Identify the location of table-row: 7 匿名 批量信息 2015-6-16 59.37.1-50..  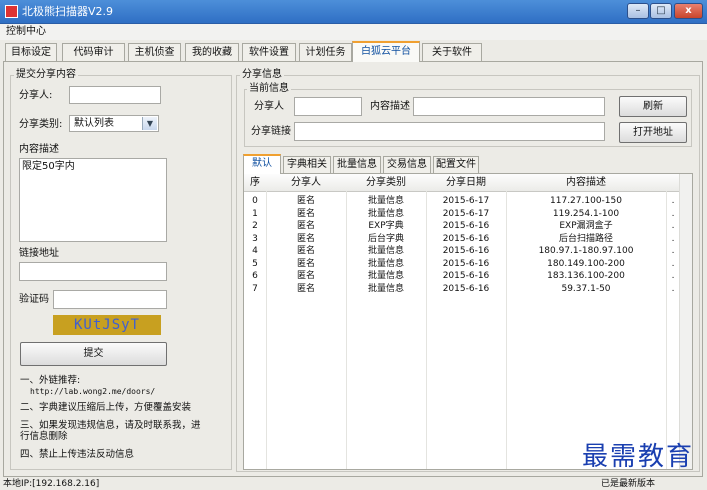
(459, 289).